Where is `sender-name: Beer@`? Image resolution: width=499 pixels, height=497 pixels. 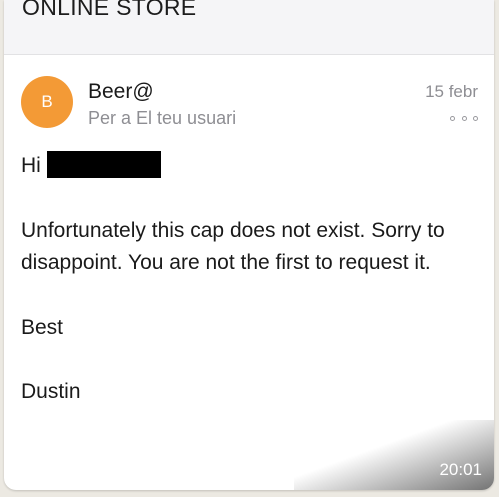 sender-name: Beer@ is located at coordinates (121, 91).